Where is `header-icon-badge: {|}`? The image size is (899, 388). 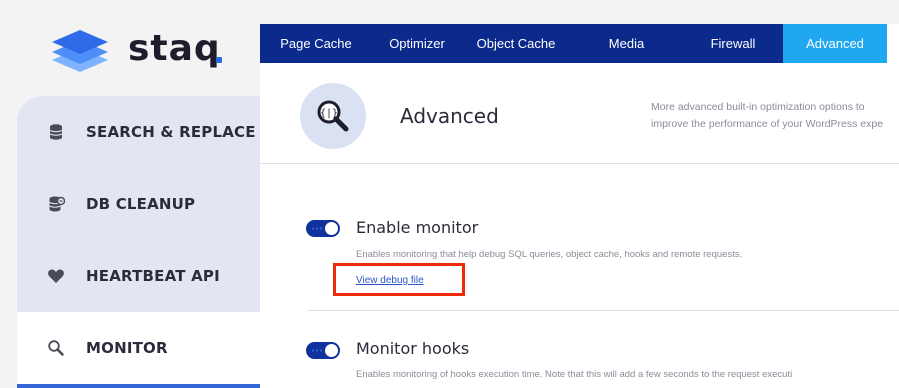
header-icon-badge: {|} is located at coordinates (333, 116).